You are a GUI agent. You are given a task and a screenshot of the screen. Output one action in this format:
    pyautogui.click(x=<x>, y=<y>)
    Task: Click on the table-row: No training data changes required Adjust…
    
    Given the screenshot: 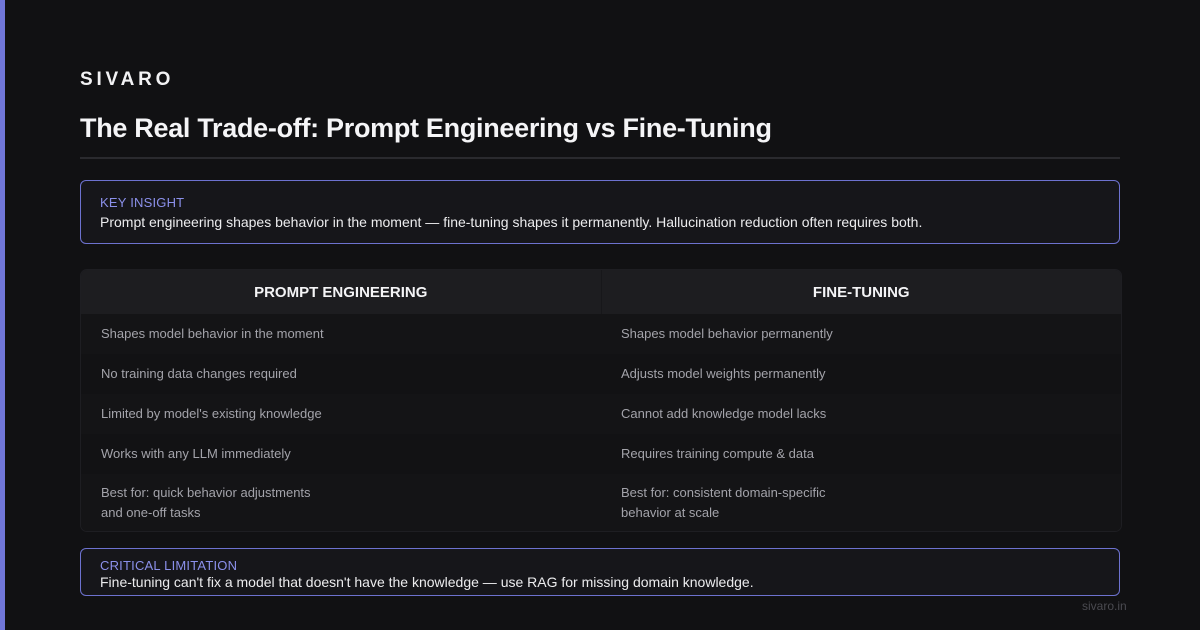 What is the action you would take?
    pyautogui.click(x=601, y=374)
    